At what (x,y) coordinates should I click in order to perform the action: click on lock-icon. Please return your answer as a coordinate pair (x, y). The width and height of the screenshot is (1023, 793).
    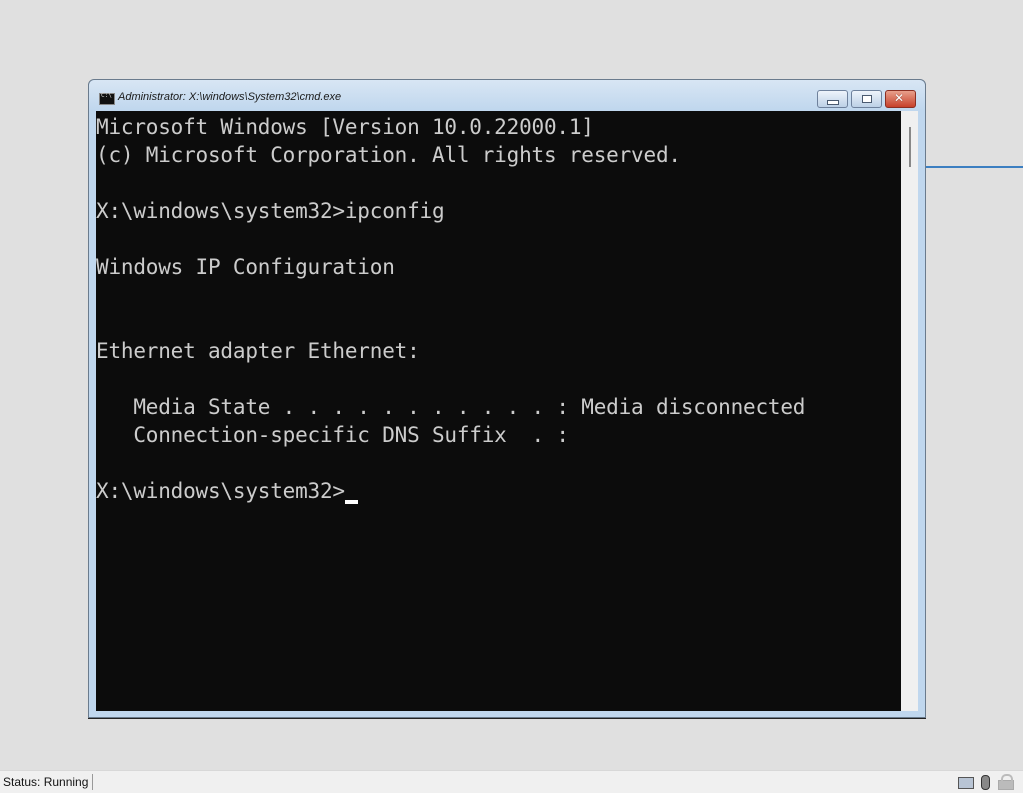
    Looking at the image, I should click on (1006, 782).